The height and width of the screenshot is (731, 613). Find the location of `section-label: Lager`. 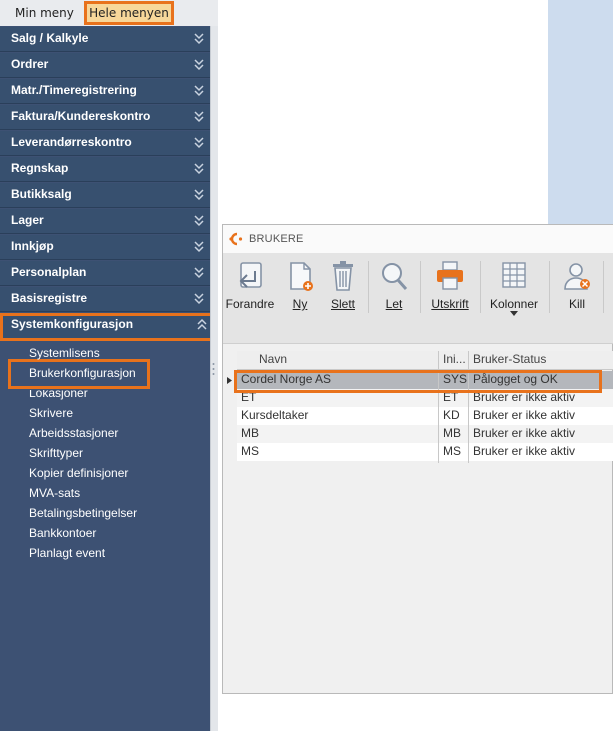

section-label: Lager is located at coordinates (27, 220).